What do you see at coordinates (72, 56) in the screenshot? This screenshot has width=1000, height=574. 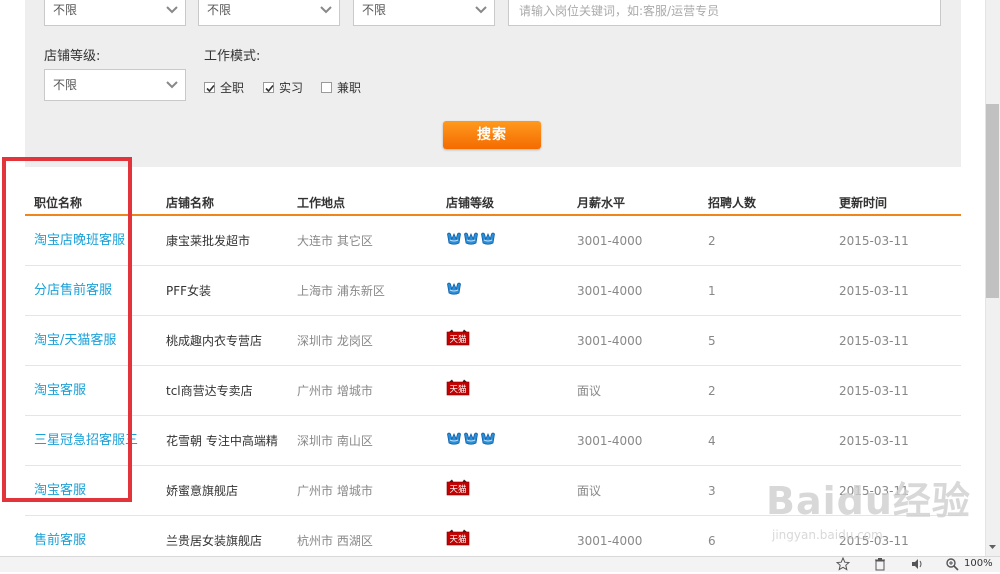 I see `shop-level-label: 店铺等级:` at bounding box center [72, 56].